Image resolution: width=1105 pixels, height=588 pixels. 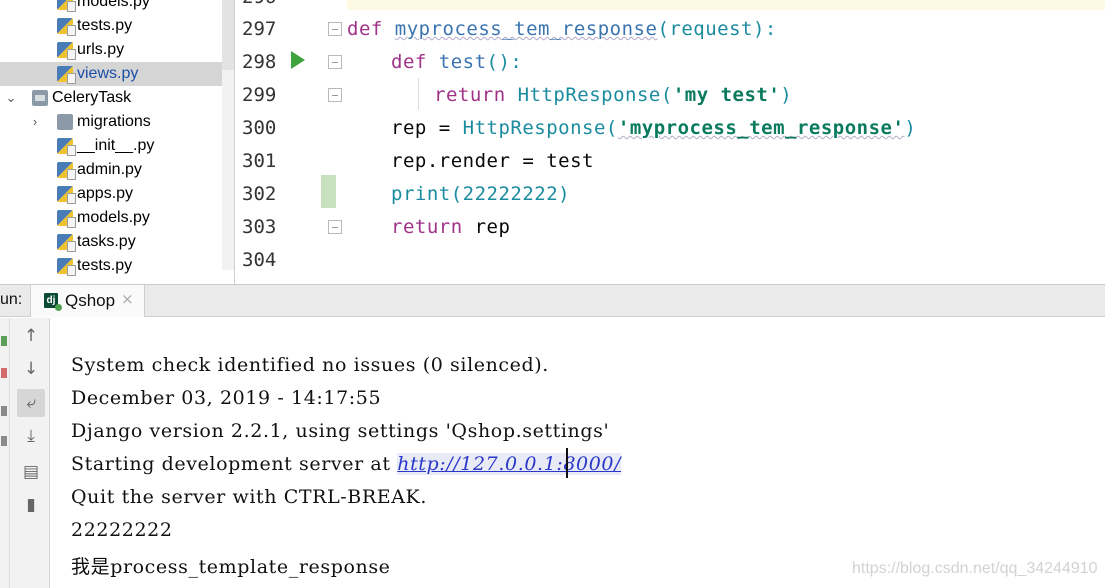 I want to click on statement: rep.render = test, so click(x=492, y=161).